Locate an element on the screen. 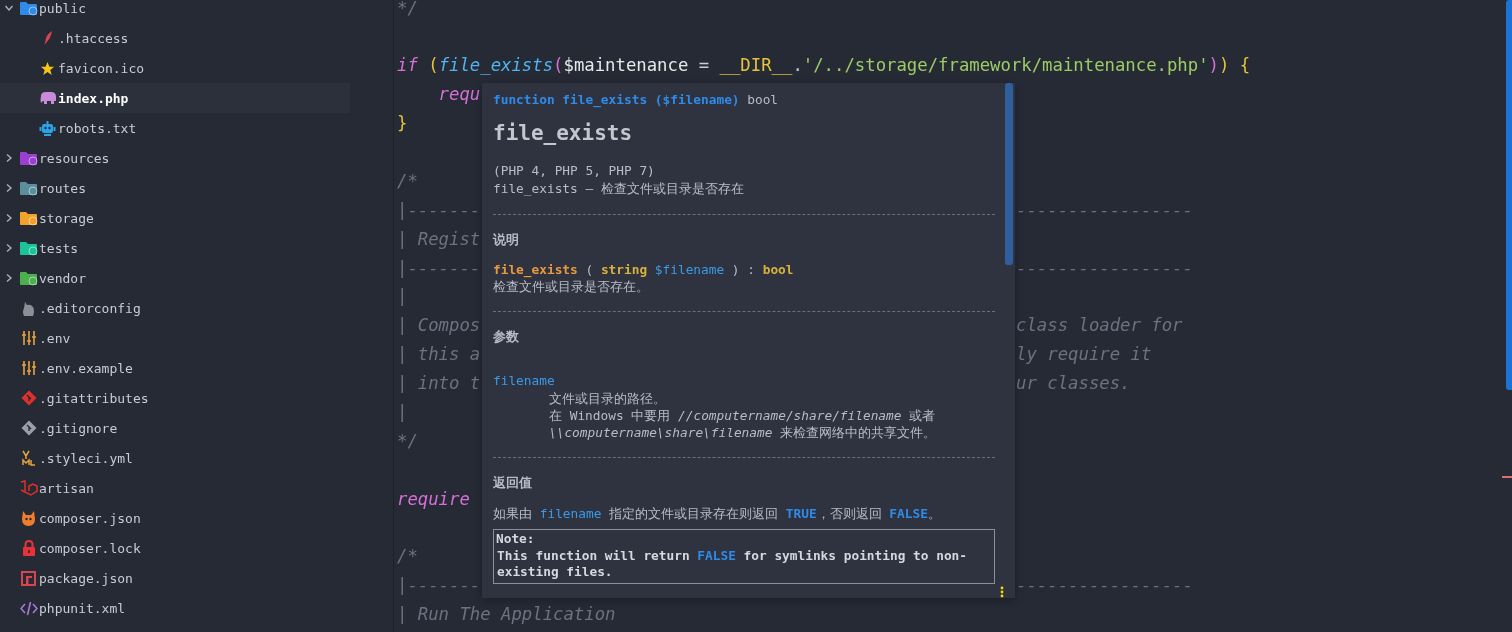 This screenshot has height=632, width=1512. tree-item: phpunit.xml is located at coordinates (175, 608).